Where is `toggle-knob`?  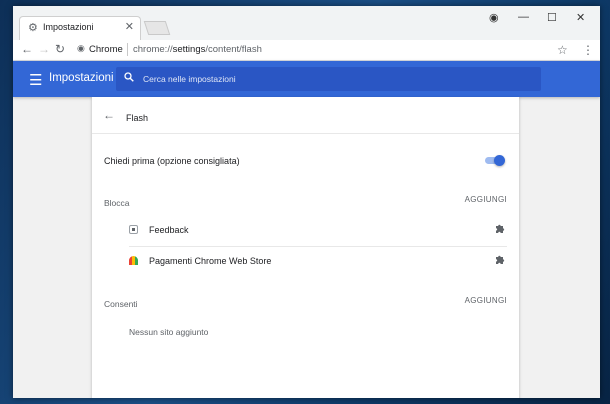 toggle-knob is located at coordinates (499, 160).